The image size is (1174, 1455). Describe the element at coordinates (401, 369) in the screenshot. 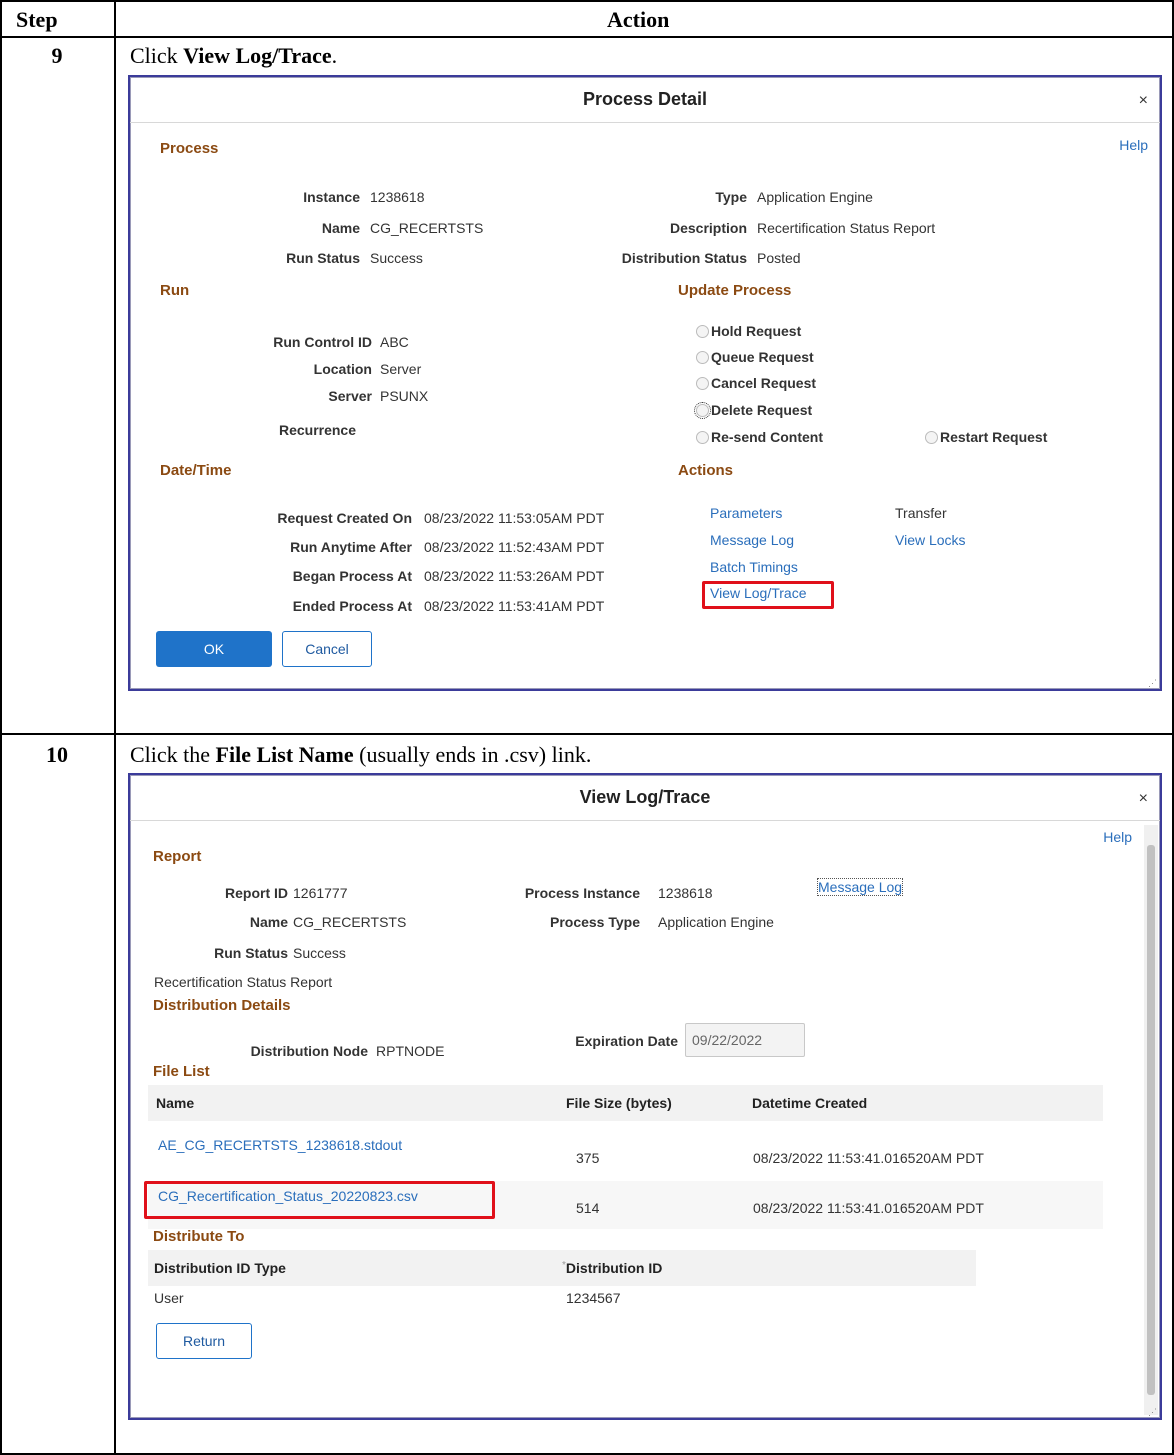

I see `location-value: Server` at that location.